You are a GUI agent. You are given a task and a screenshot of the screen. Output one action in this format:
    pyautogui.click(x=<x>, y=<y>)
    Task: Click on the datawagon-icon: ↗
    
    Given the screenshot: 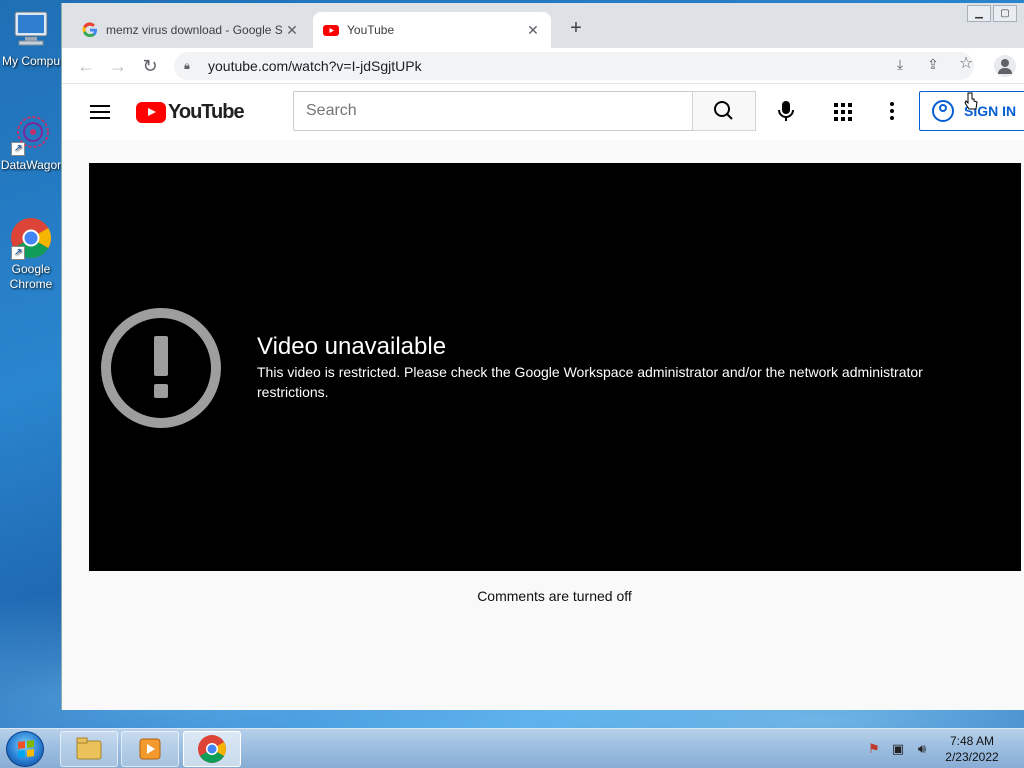 What is the action you would take?
    pyautogui.click(x=31, y=134)
    